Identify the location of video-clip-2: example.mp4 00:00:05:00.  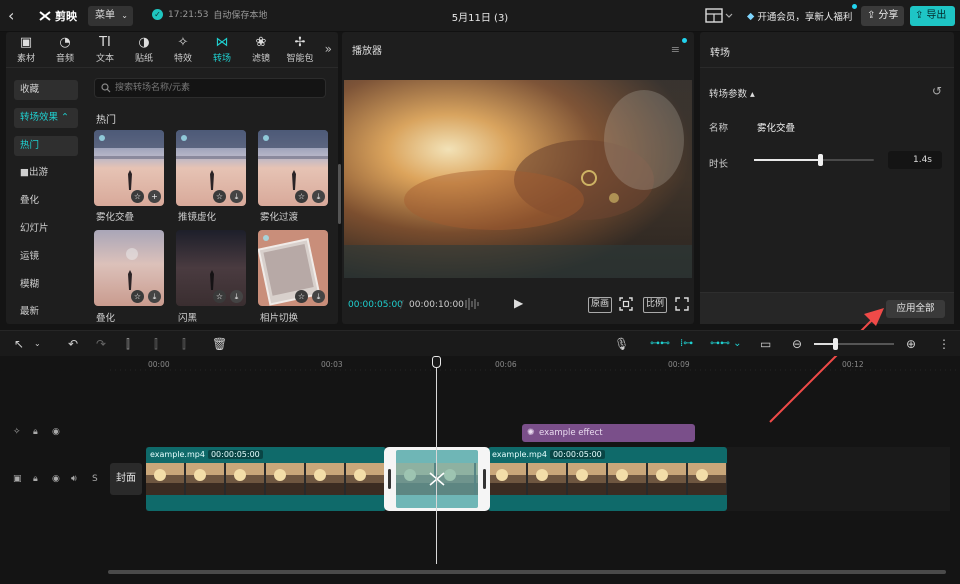
(607, 479).